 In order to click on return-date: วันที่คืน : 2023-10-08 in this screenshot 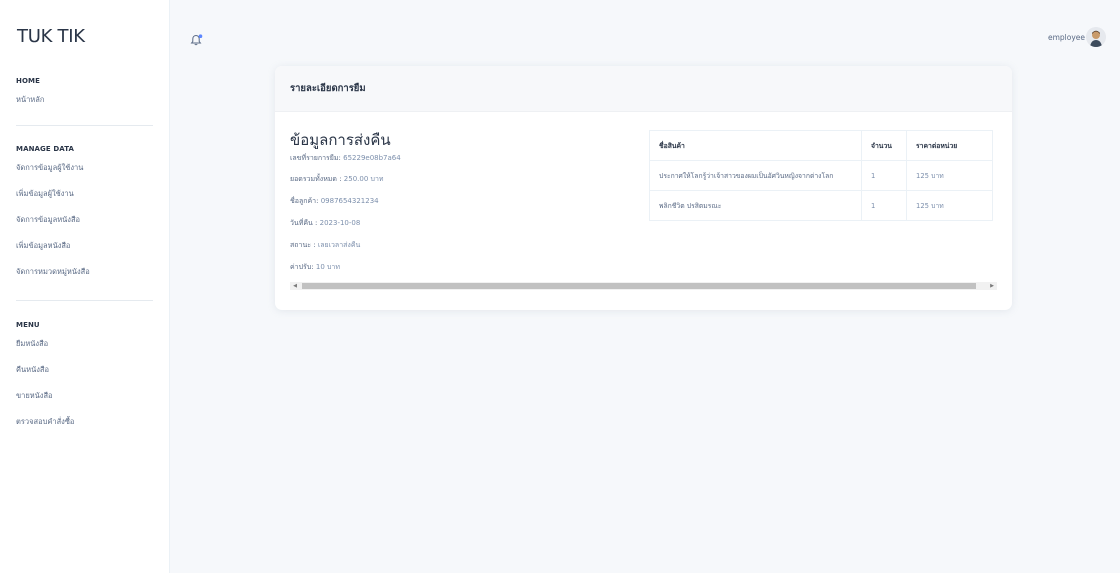, I will do `click(325, 223)`.